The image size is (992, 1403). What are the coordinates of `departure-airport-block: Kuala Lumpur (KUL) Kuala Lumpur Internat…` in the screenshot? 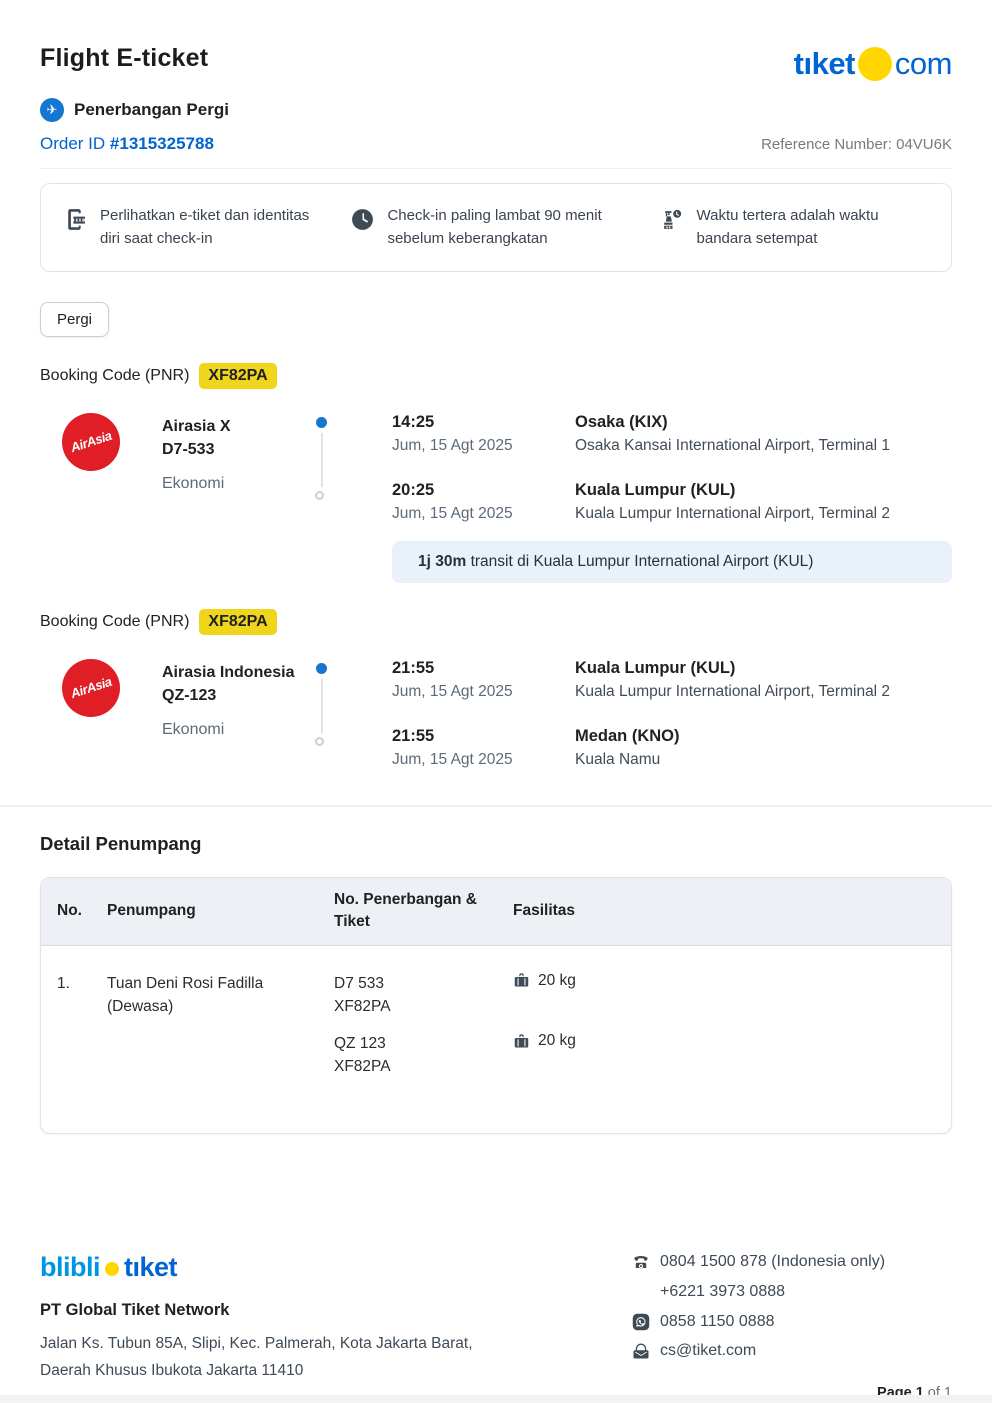 It's located at (763, 680).